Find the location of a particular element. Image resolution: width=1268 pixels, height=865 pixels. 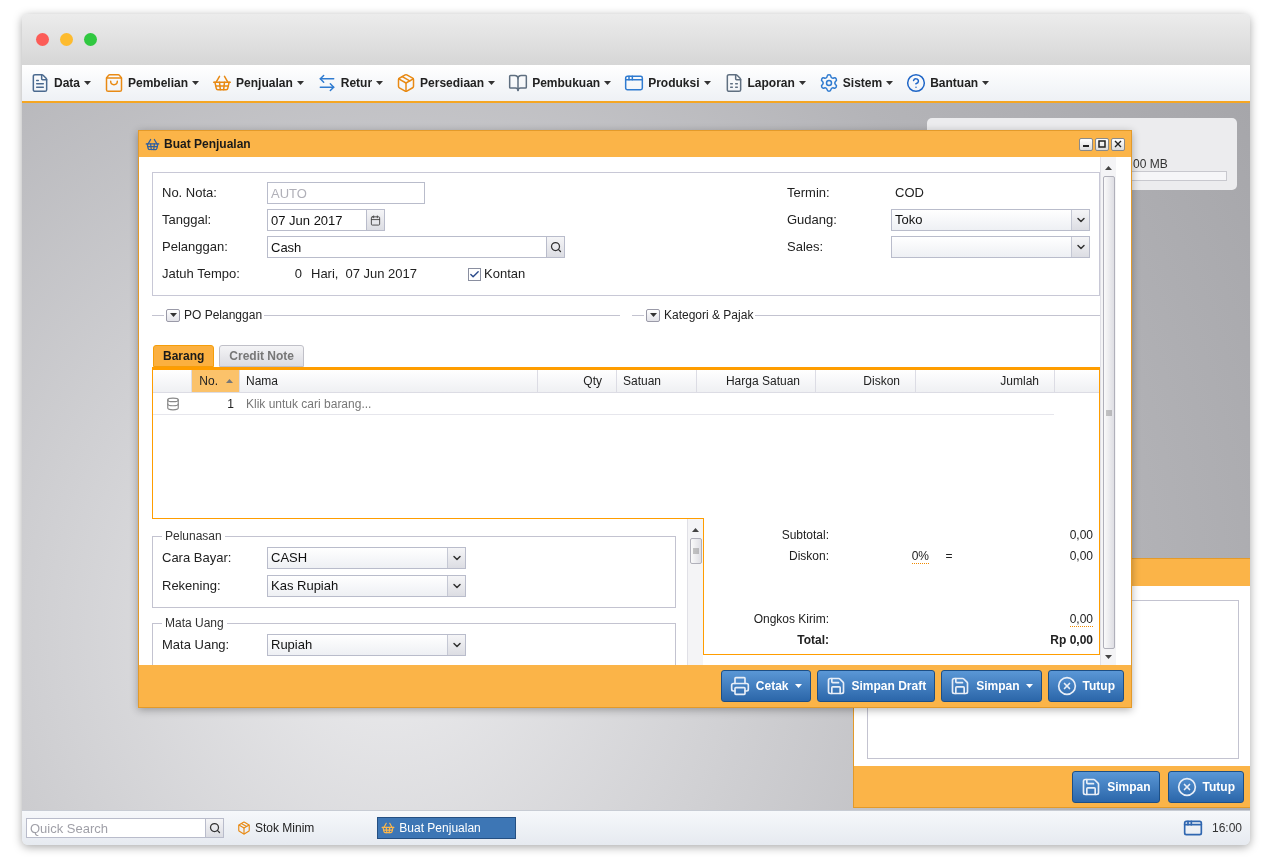

menu-item: Produksi is located at coordinates (667, 83).